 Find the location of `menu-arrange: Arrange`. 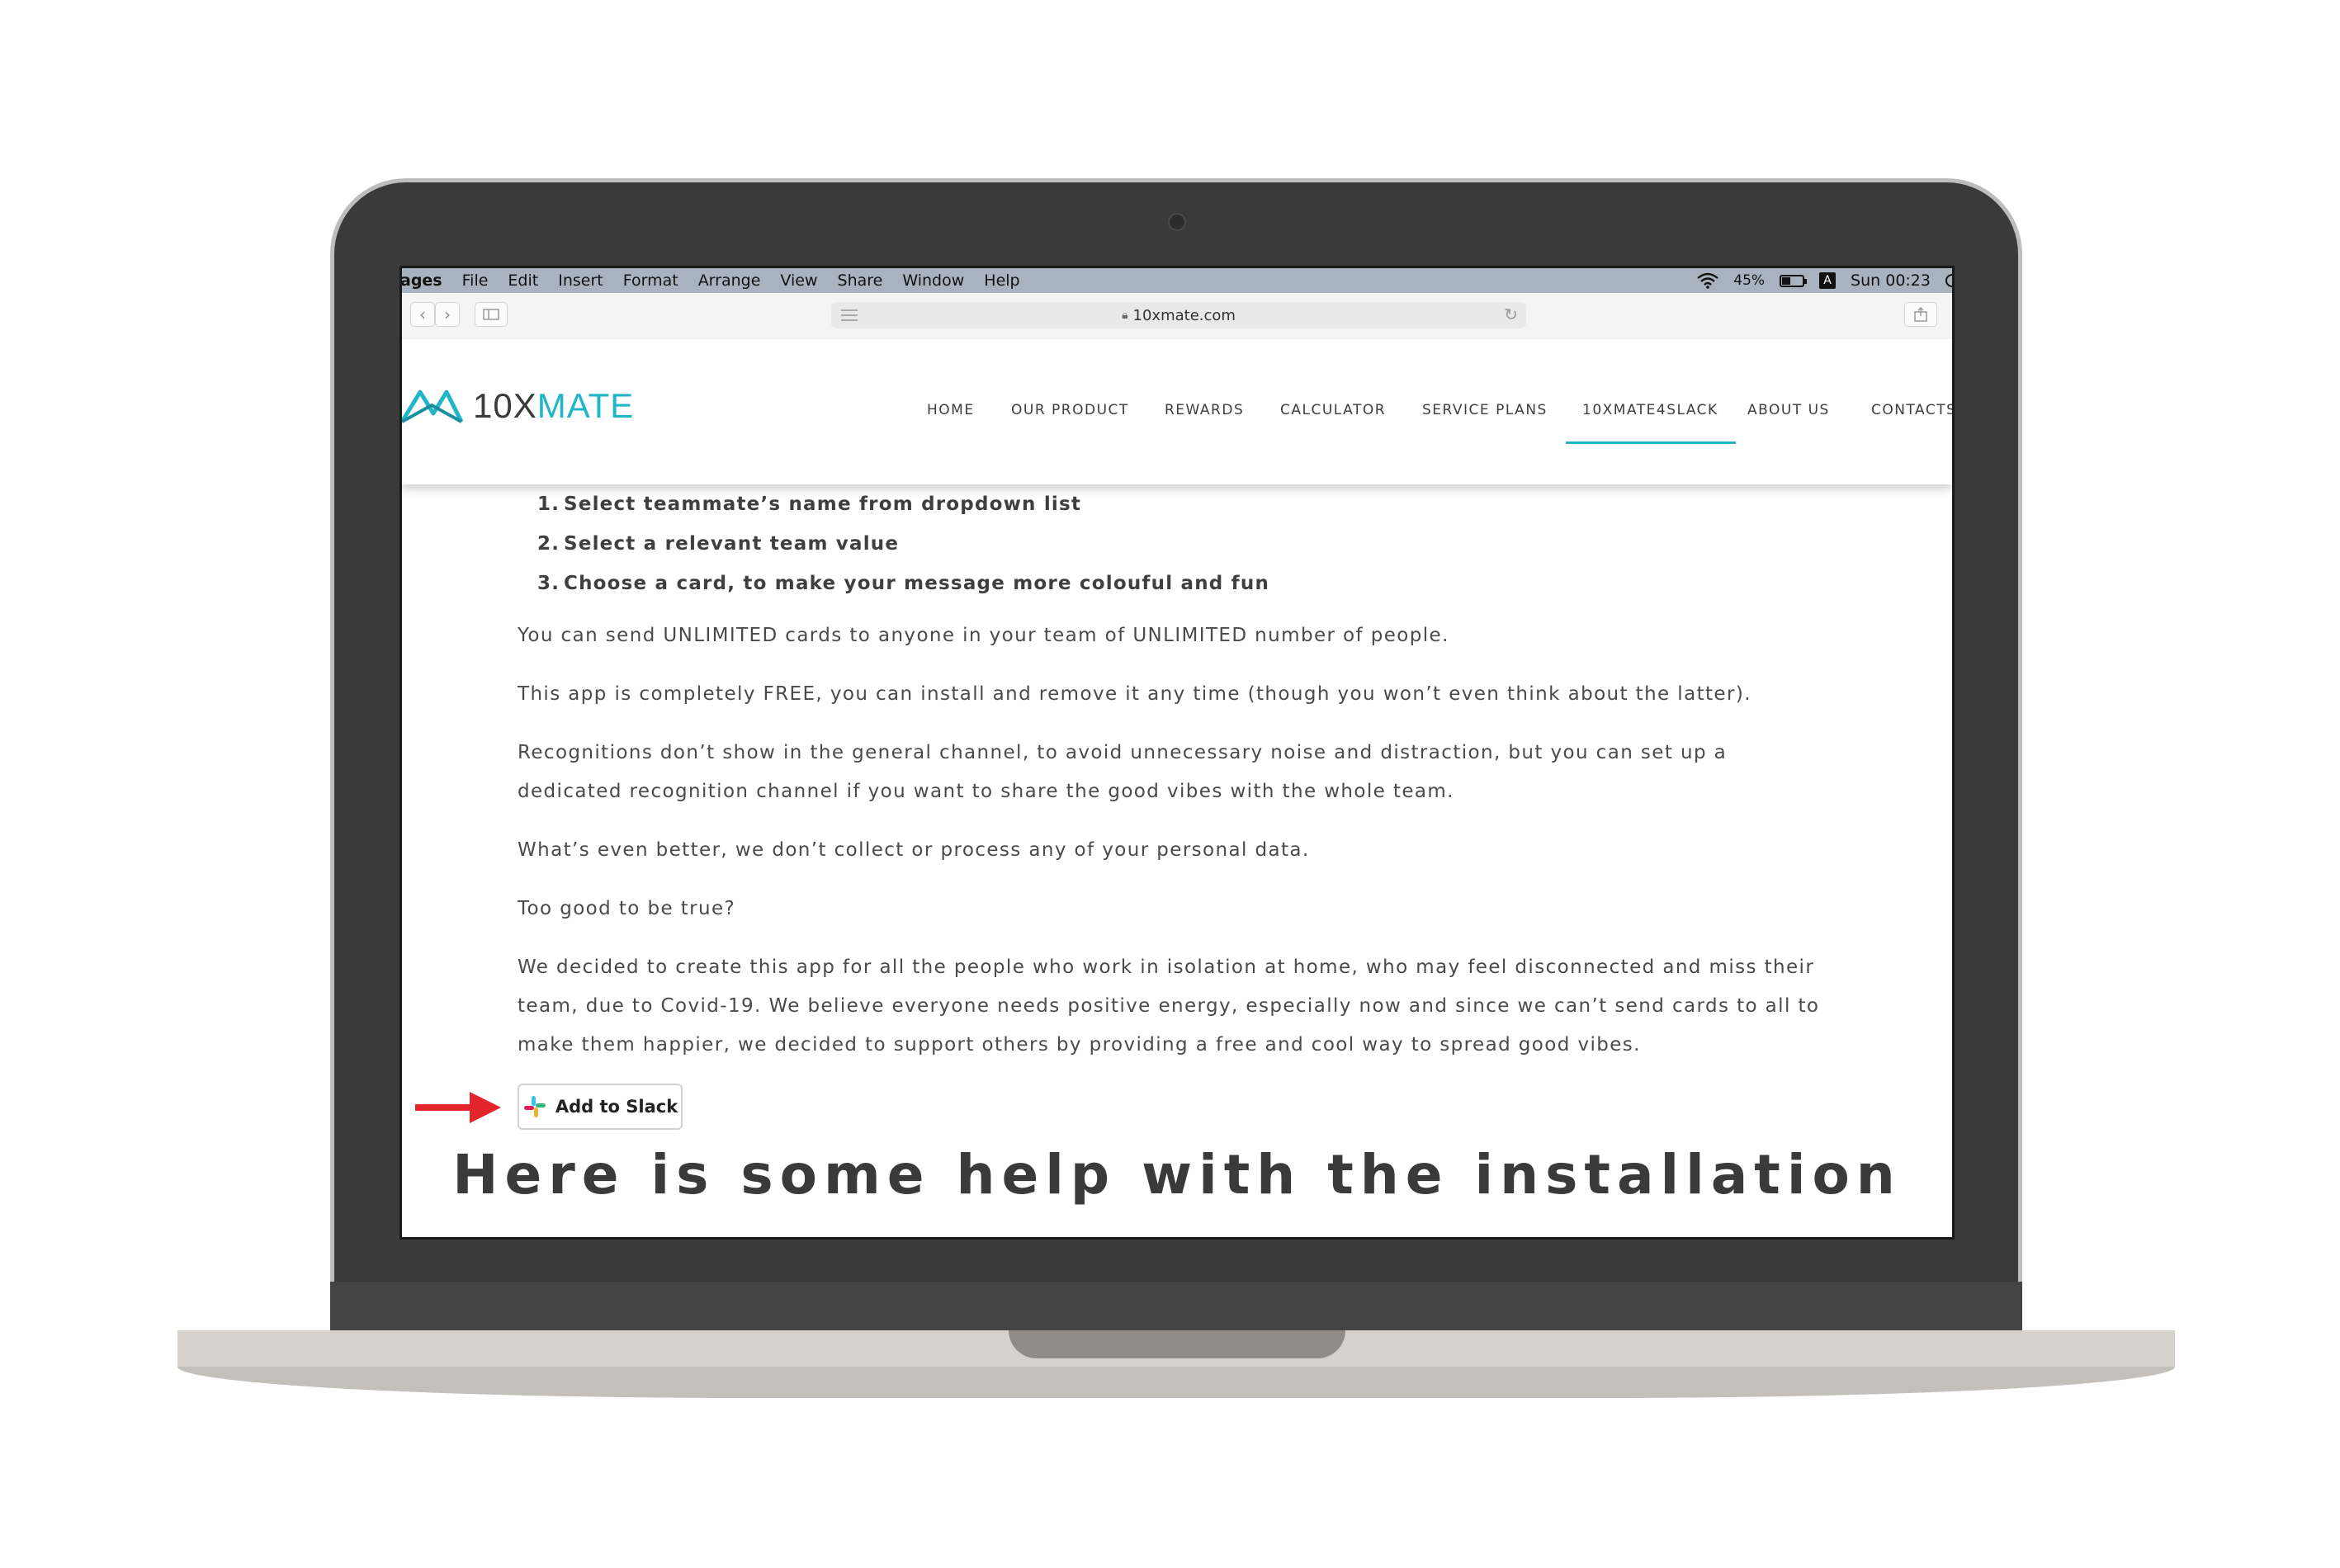

menu-arrange: Arrange is located at coordinates (729, 281).